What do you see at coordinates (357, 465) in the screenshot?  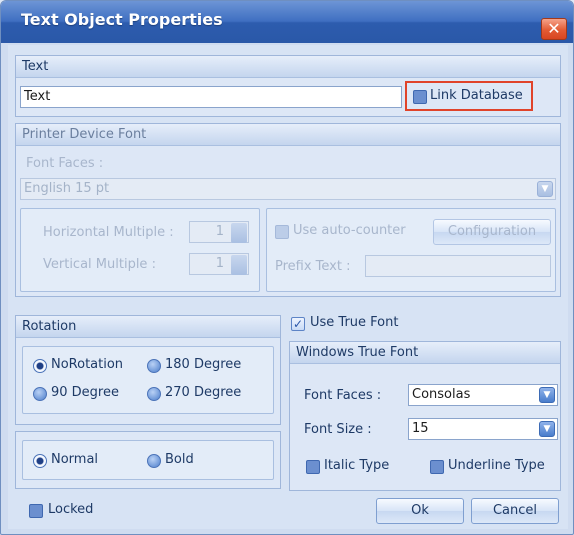 I see `italic-type-label: Italic Type` at bounding box center [357, 465].